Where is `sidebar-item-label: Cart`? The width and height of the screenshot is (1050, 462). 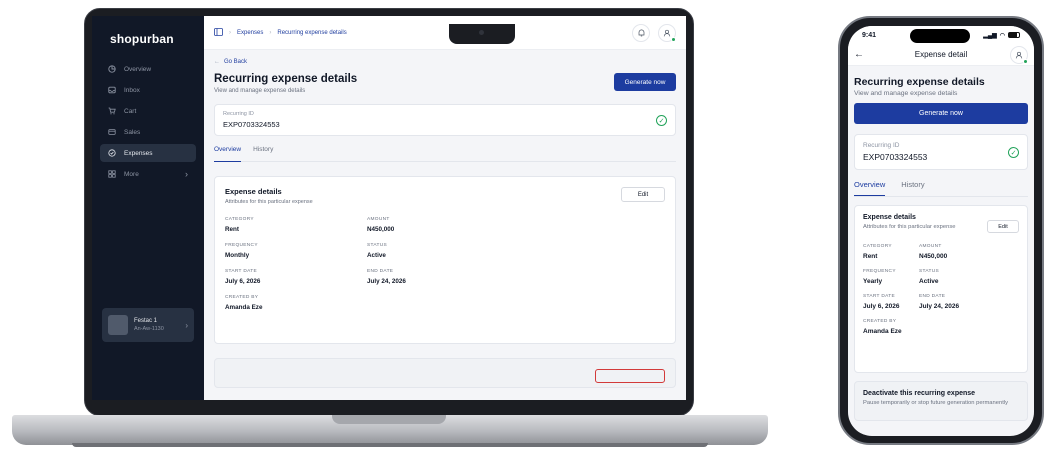
sidebar-item-label: Cart is located at coordinates (130, 111).